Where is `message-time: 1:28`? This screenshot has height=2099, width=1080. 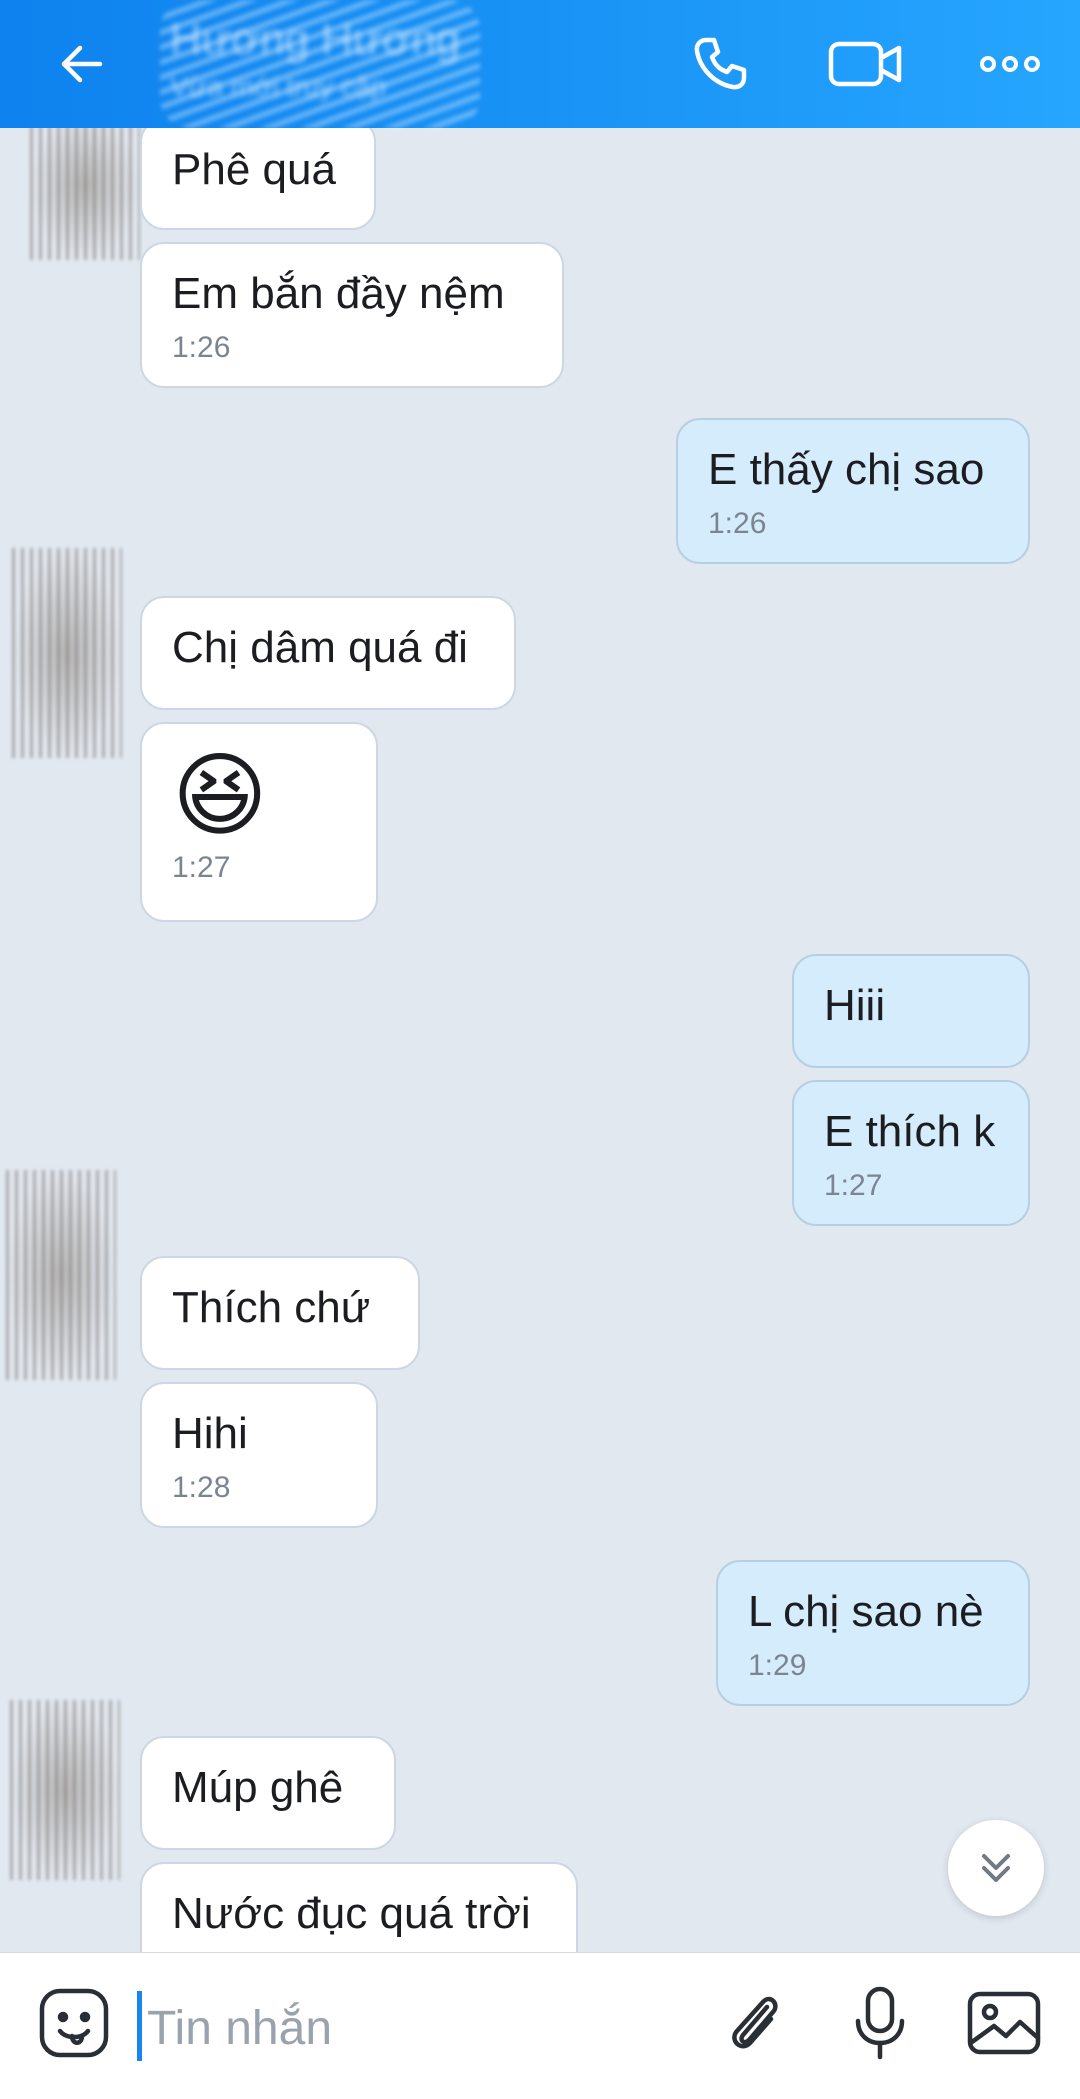
message-time: 1:28 is located at coordinates (201, 1487).